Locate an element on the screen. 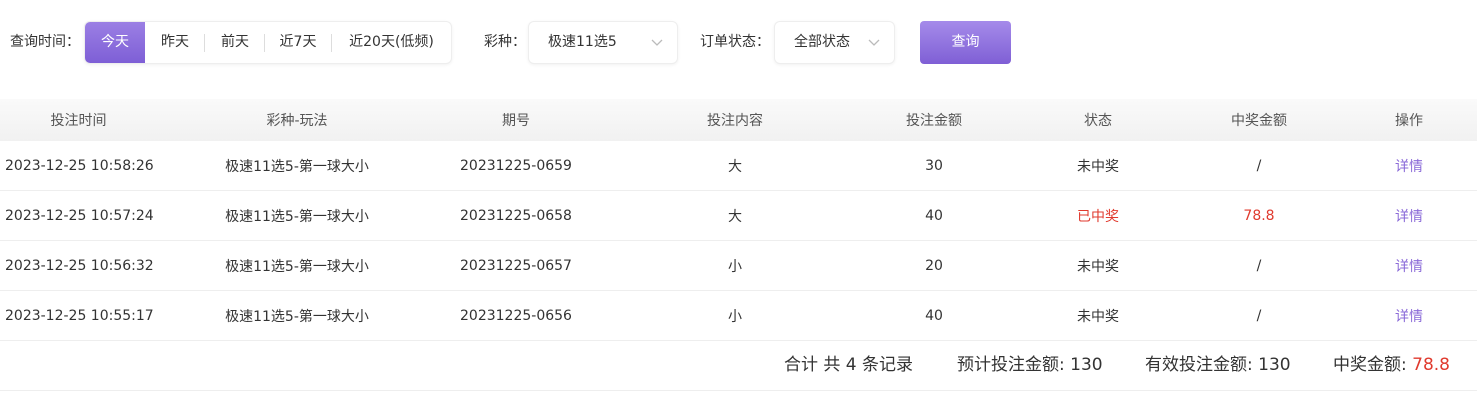  total-records: 合计 共 4 条记录 is located at coordinates (849, 365).